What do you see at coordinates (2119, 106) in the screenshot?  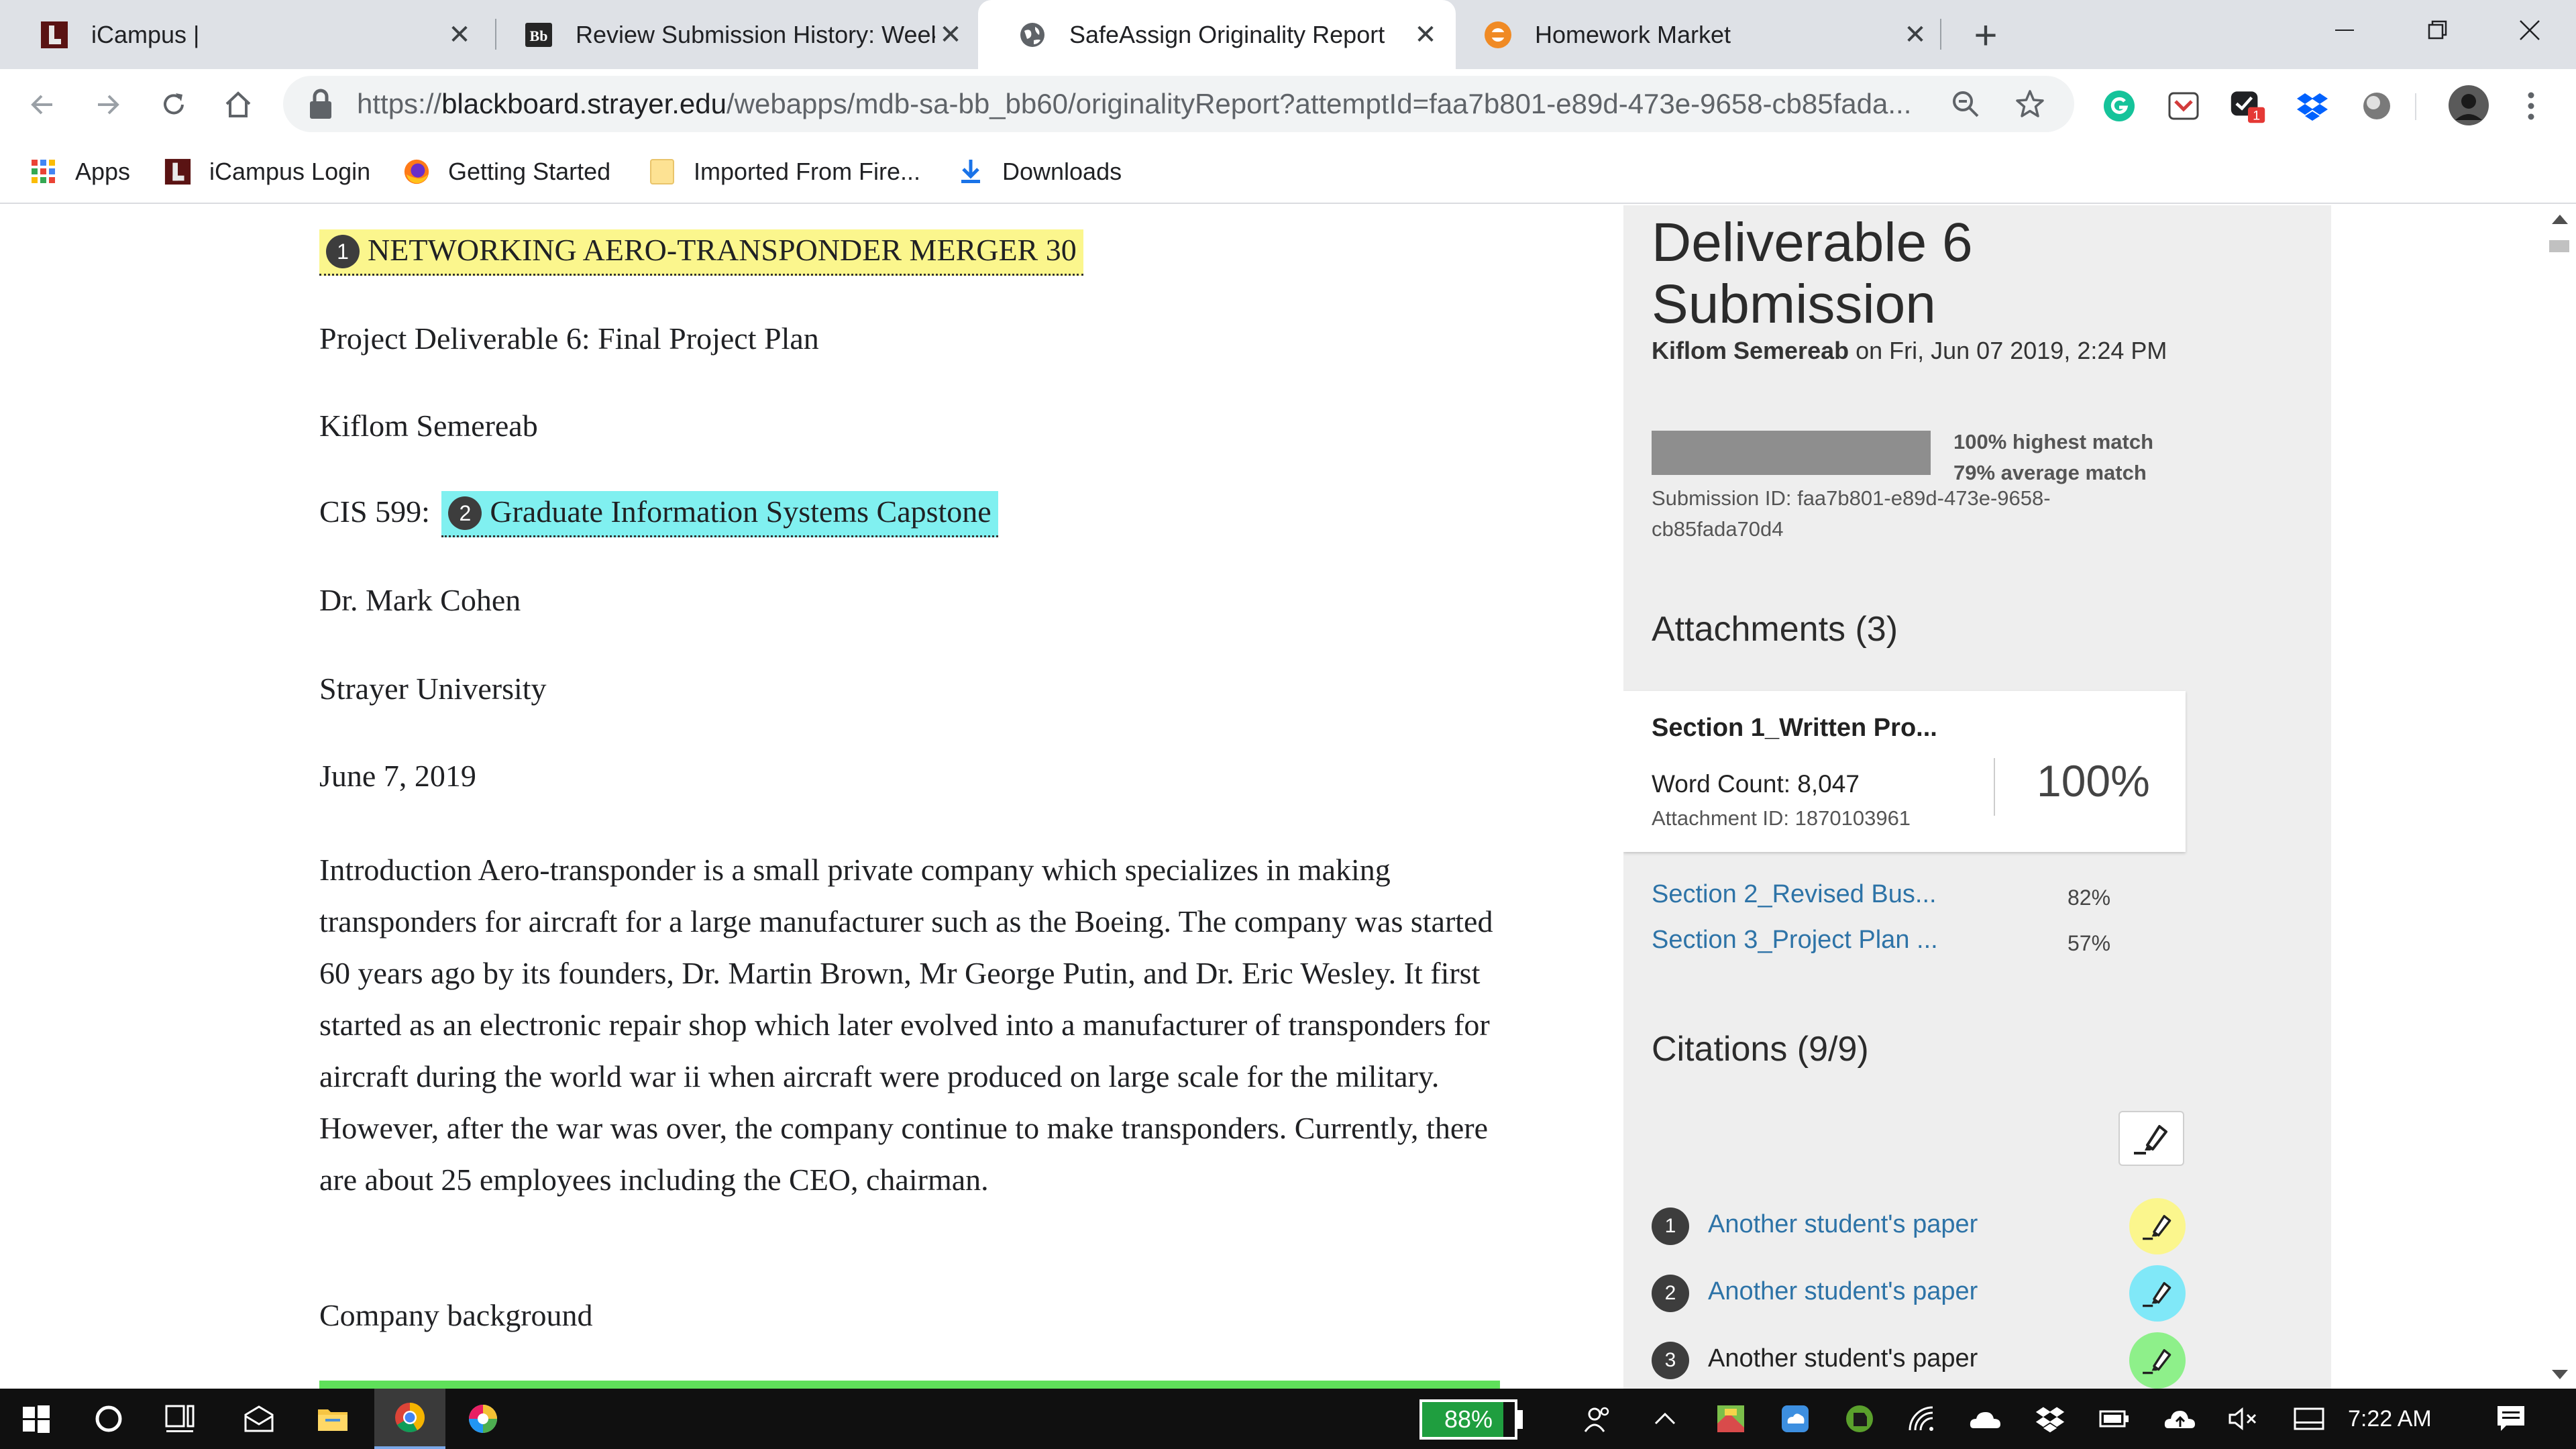 I see `grammarly-extension-icon` at bounding box center [2119, 106].